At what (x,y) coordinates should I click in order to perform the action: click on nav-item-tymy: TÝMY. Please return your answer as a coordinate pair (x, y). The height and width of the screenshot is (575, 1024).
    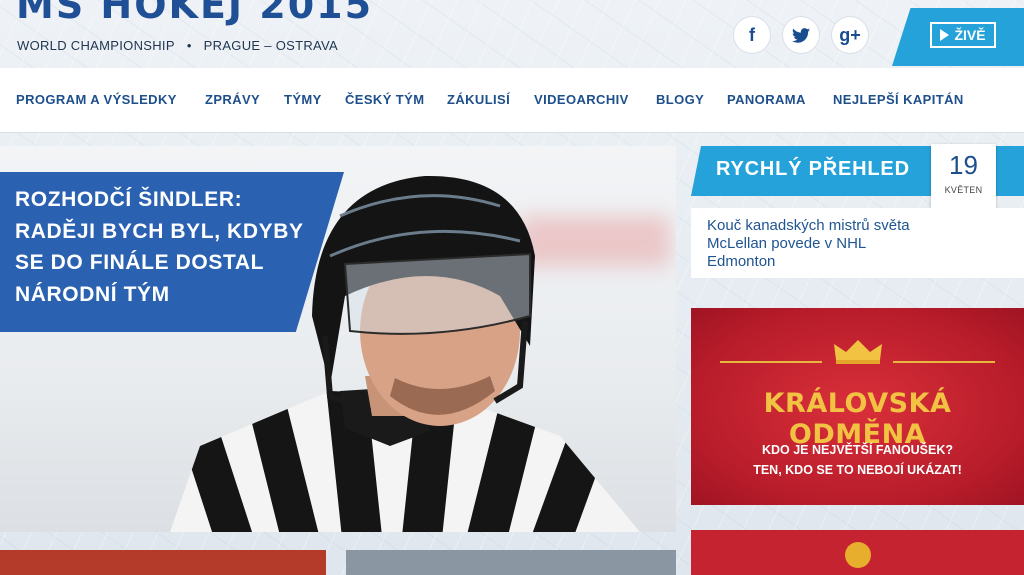
    Looking at the image, I should click on (303, 99).